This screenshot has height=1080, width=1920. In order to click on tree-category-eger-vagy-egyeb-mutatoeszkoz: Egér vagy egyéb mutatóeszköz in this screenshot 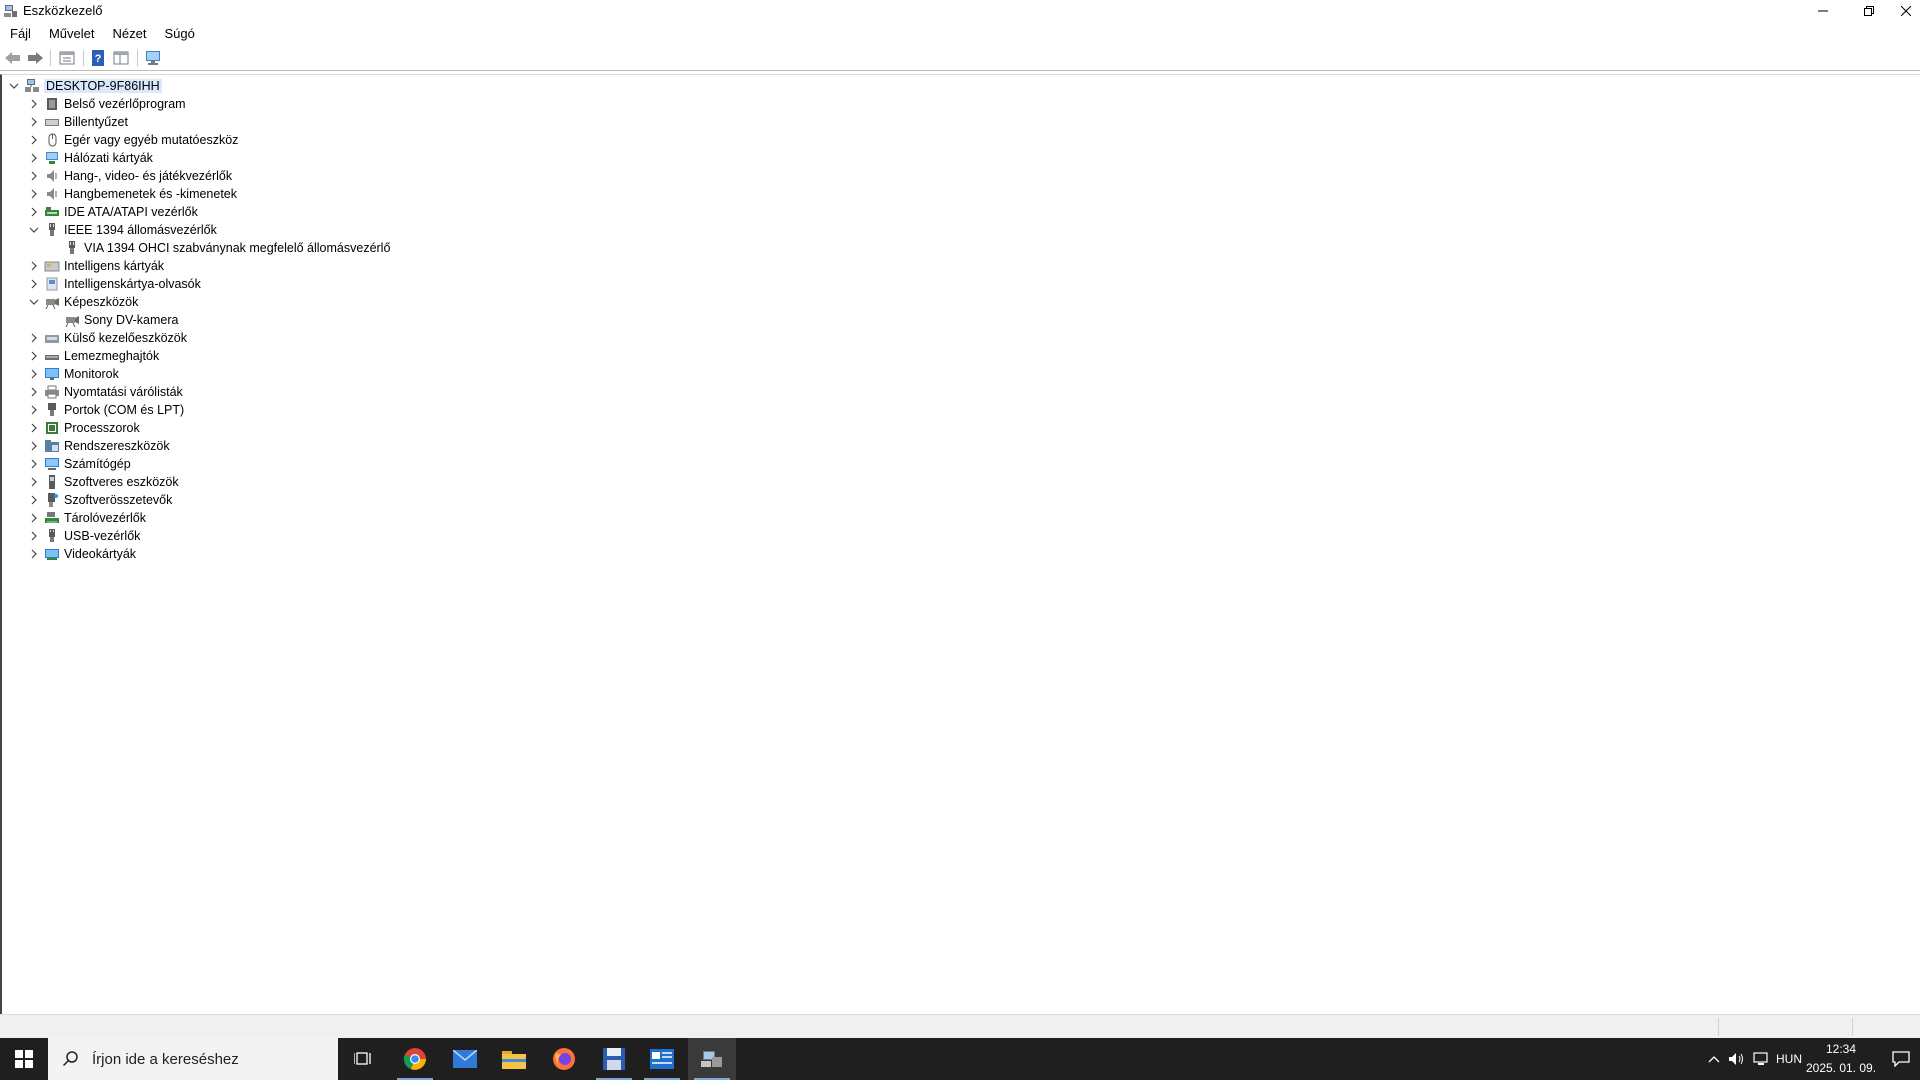, I will do `click(133, 140)`.